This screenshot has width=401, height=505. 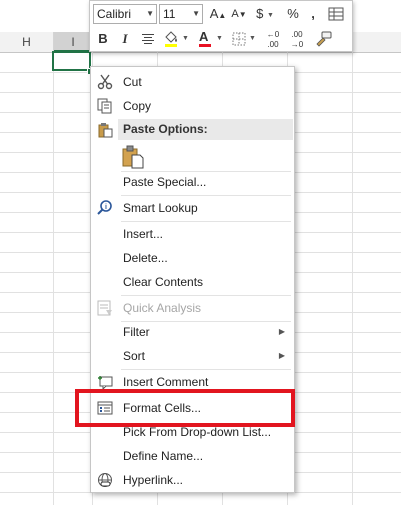 I want to click on copy-icon, so click(x=105, y=106).